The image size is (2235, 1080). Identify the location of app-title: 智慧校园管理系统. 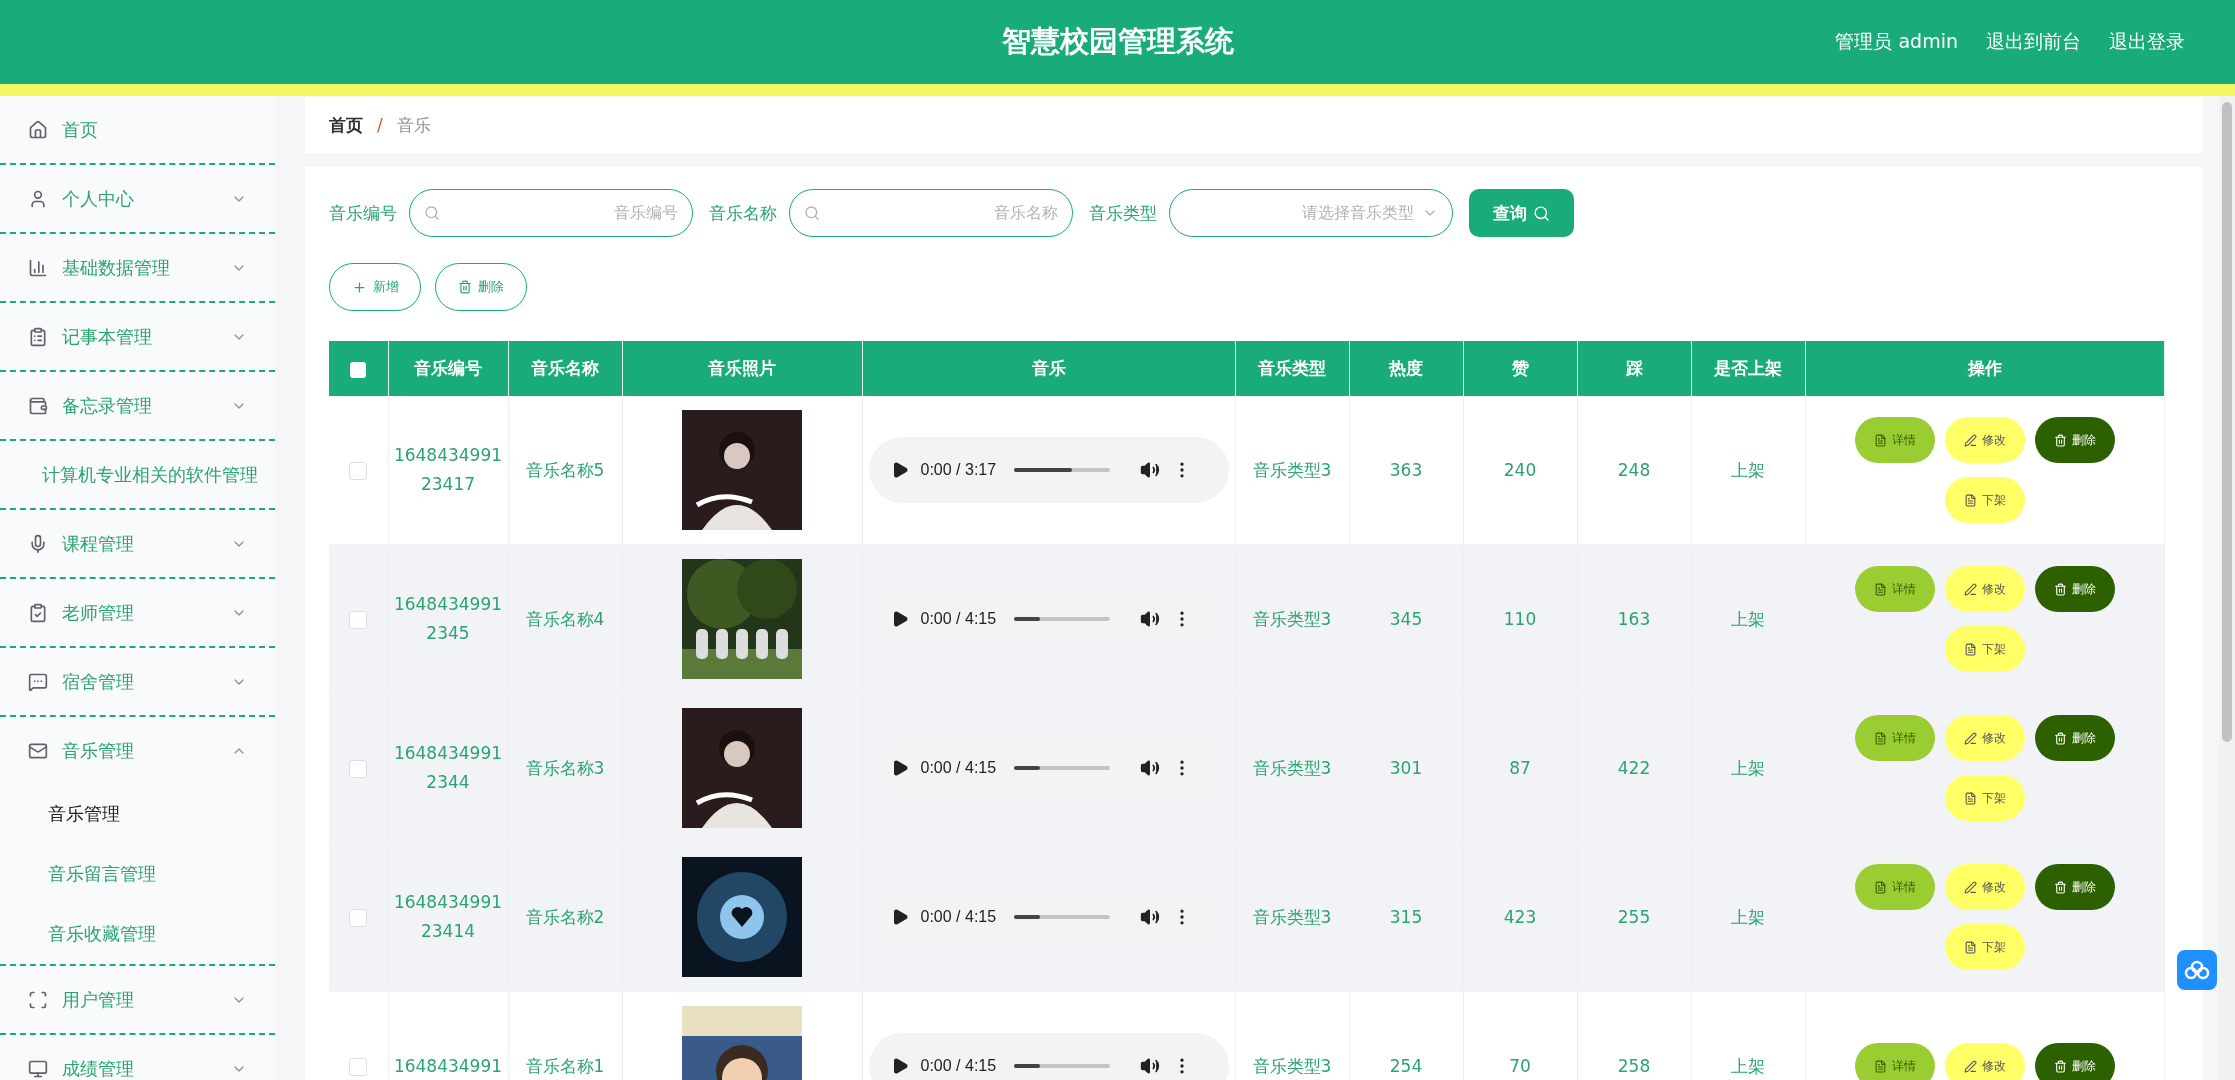
(1117, 41).